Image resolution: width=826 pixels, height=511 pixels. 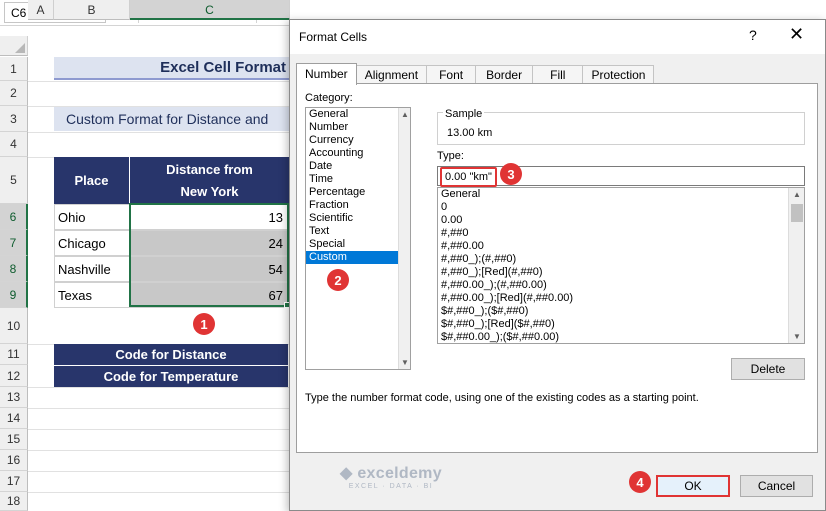 What do you see at coordinates (358, 218) in the screenshot?
I see `category-item: Scientific` at bounding box center [358, 218].